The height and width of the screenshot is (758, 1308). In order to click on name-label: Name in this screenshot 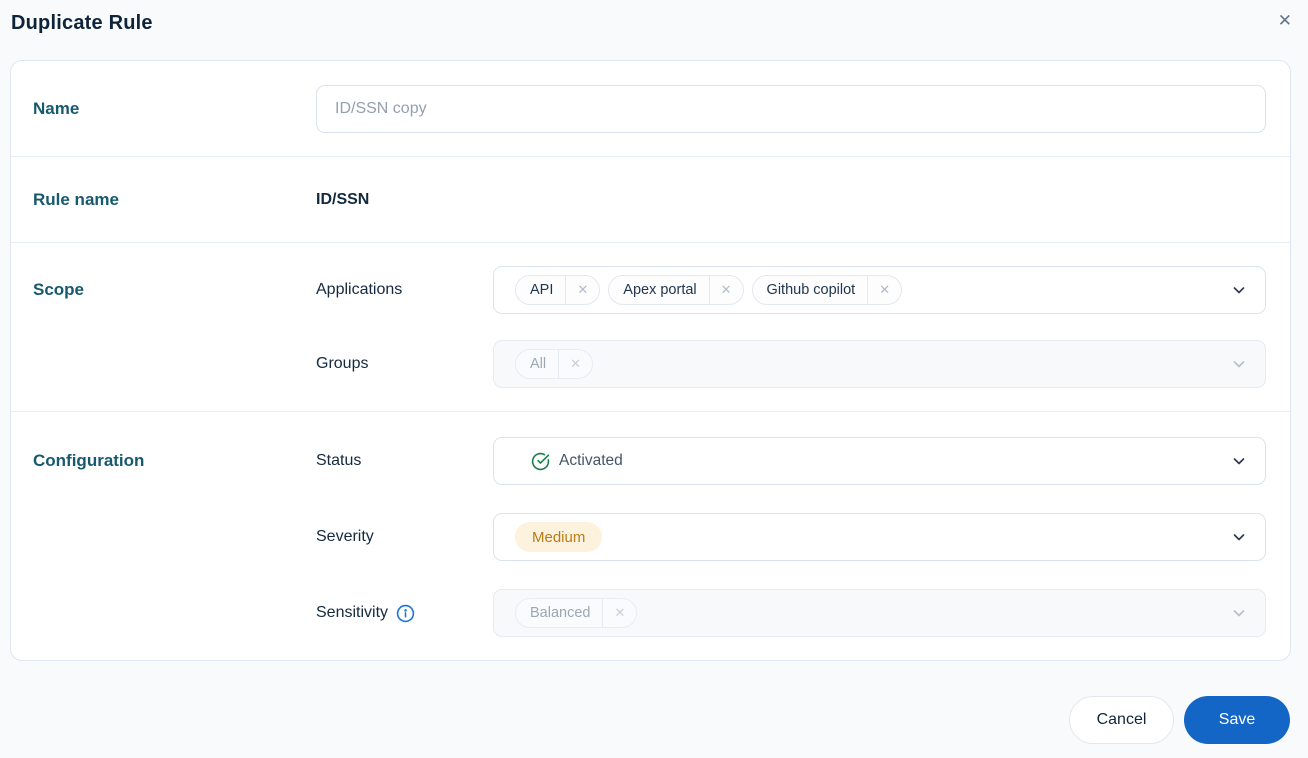, I will do `click(56, 108)`.